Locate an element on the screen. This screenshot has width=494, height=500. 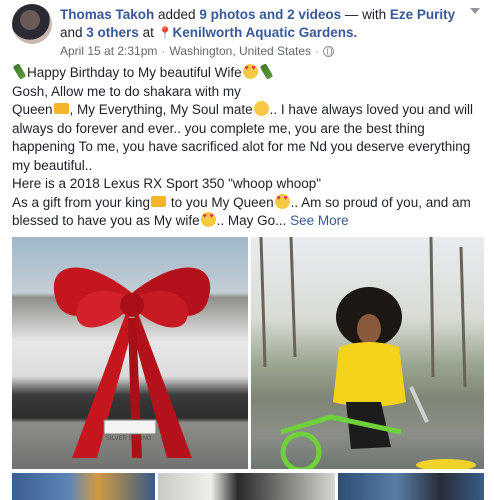
globe-icon is located at coordinates (329, 51).